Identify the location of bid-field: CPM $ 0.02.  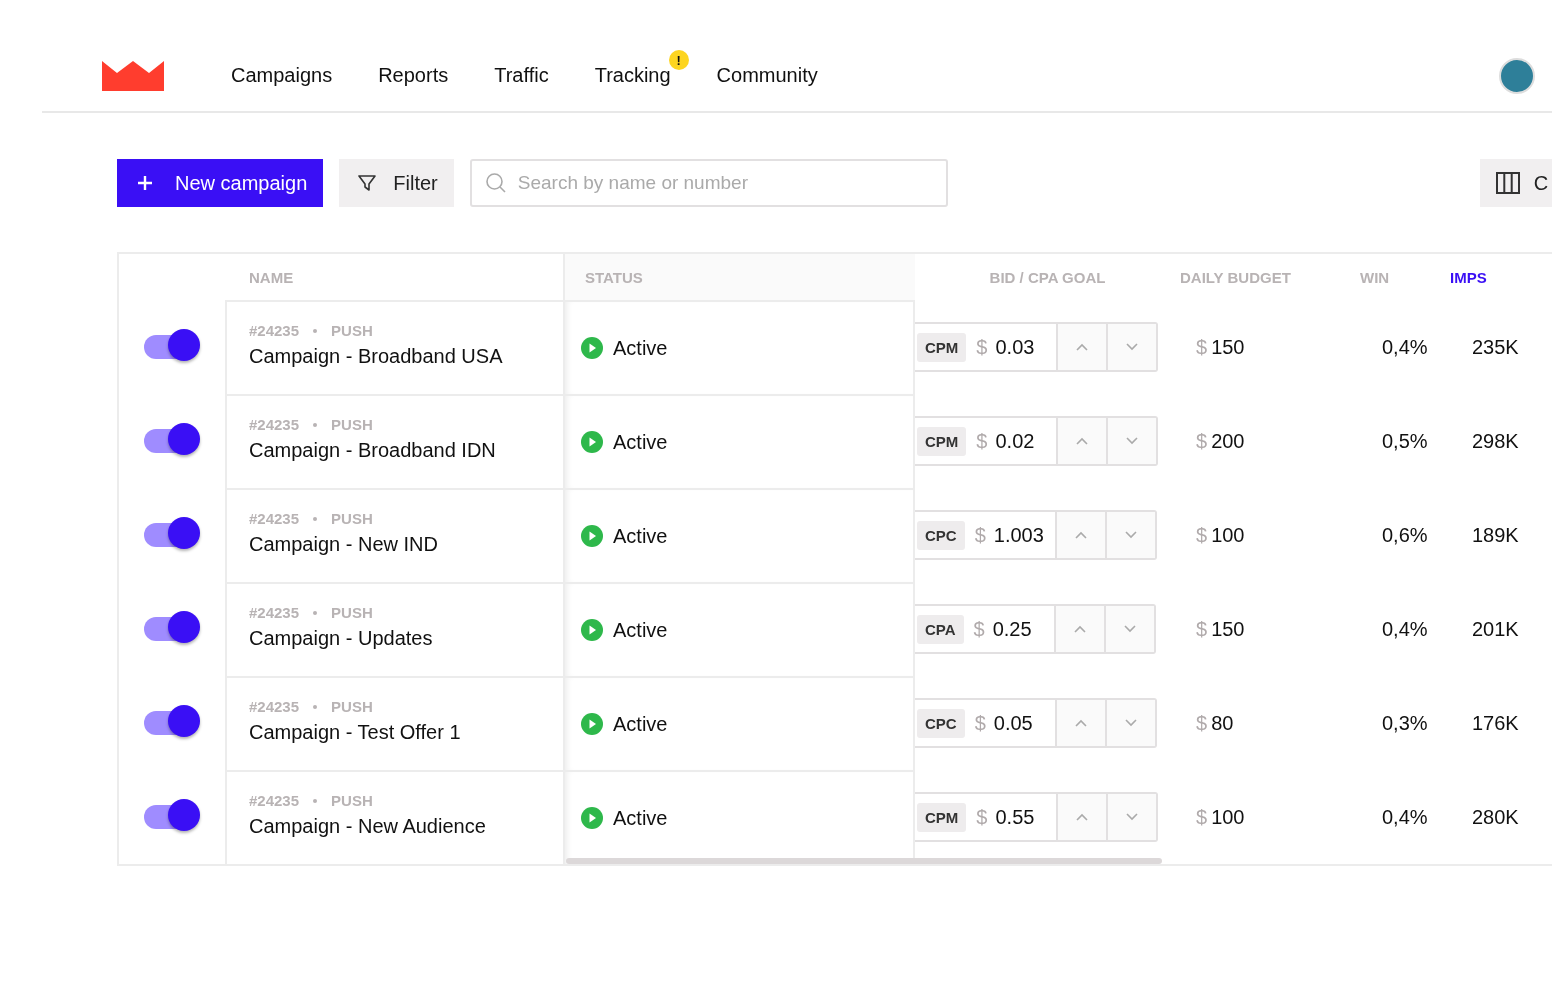
(1037, 441).